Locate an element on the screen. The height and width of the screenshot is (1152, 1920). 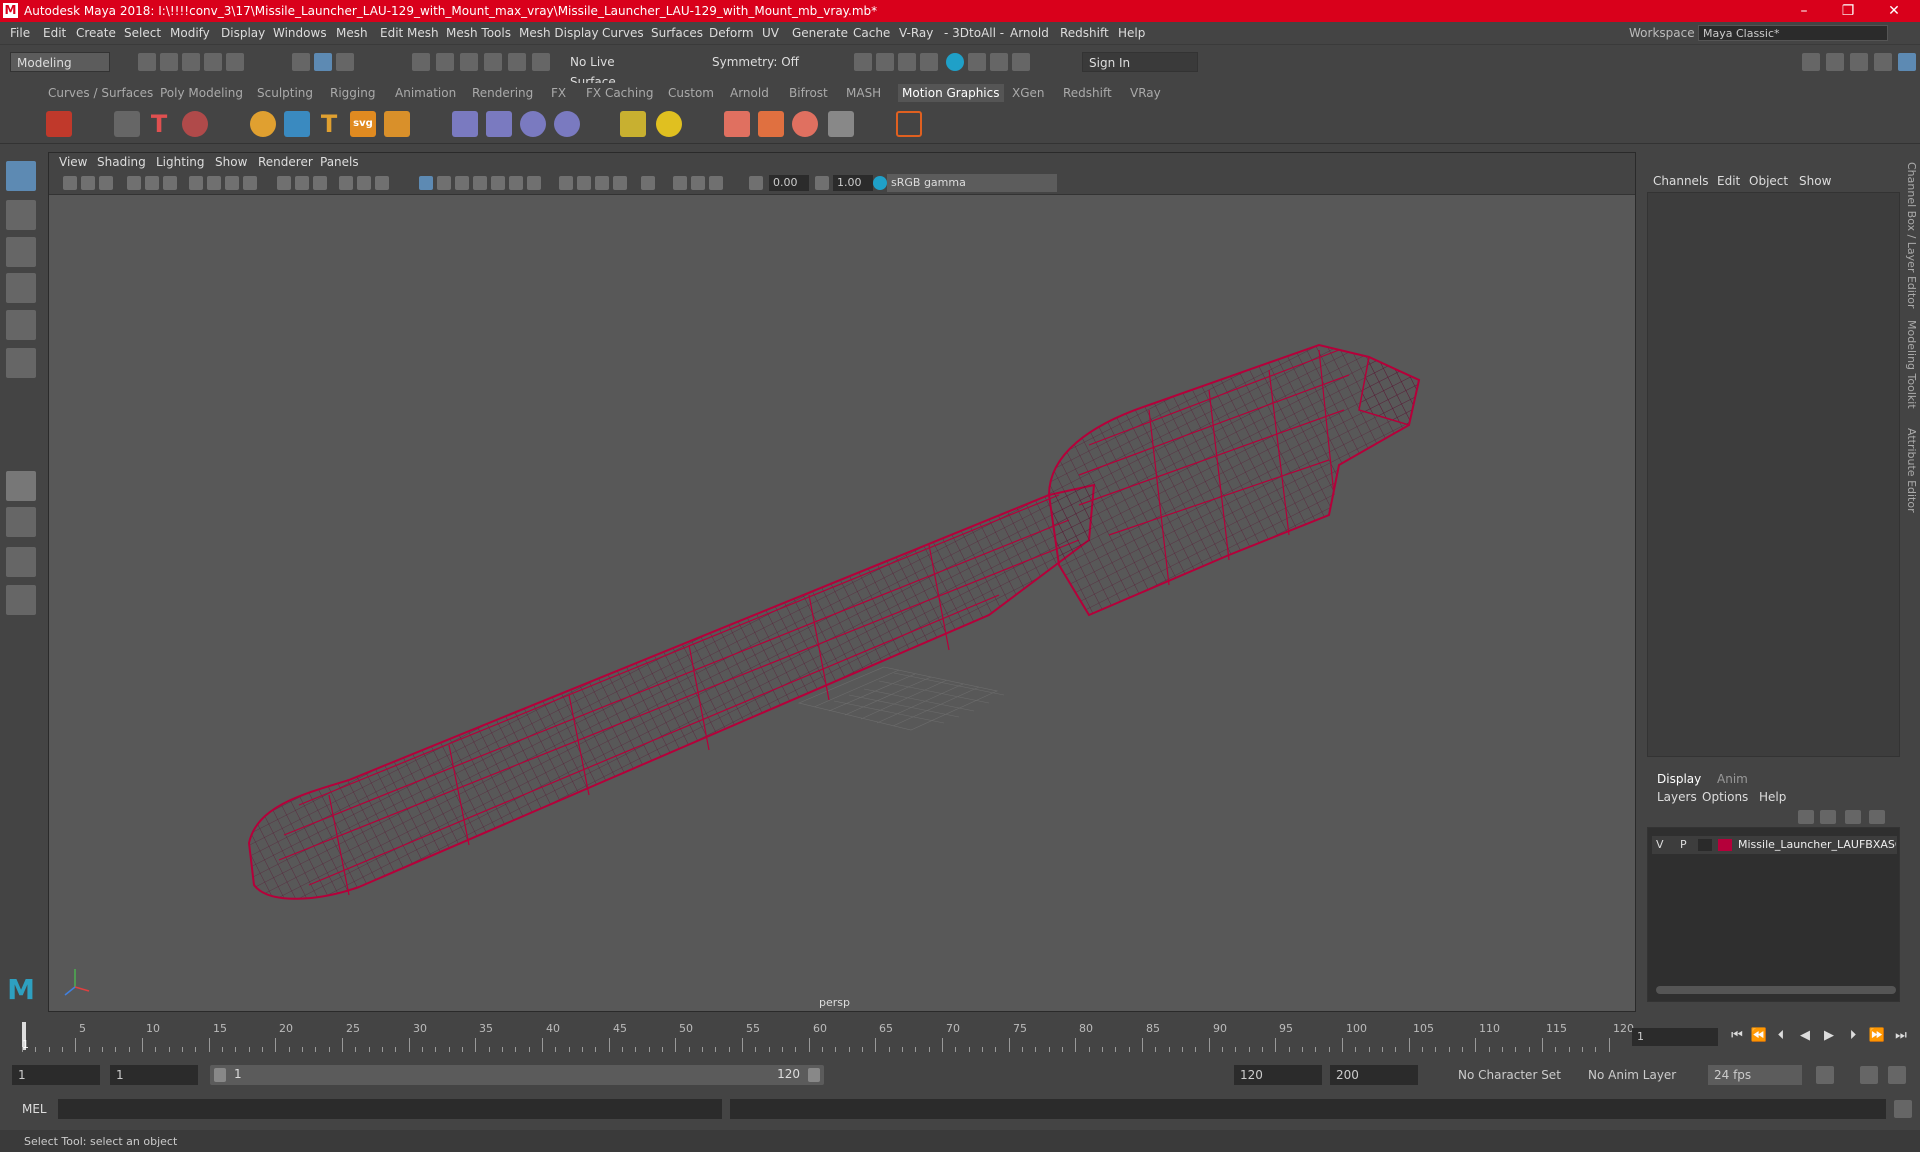
shelf-tab-rendering: Rendering is located at coordinates (502, 93).